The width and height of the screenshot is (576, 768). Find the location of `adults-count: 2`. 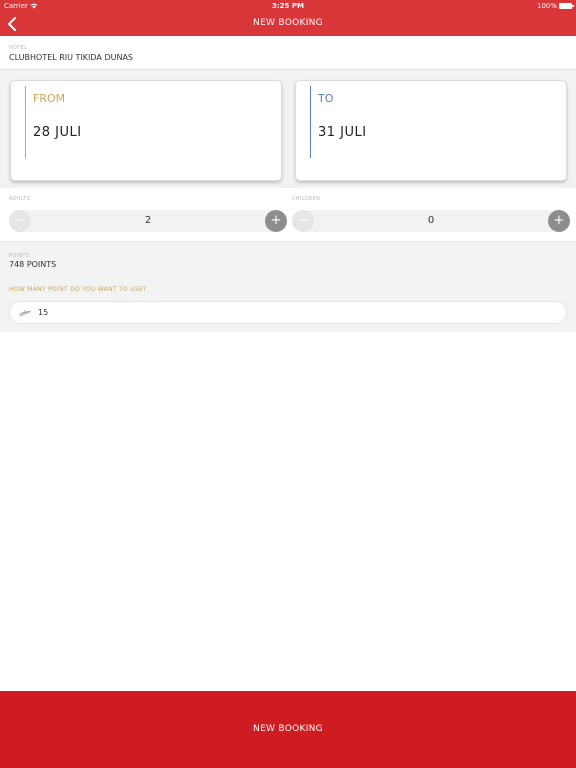

adults-count: 2 is located at coordinates (148, 220).